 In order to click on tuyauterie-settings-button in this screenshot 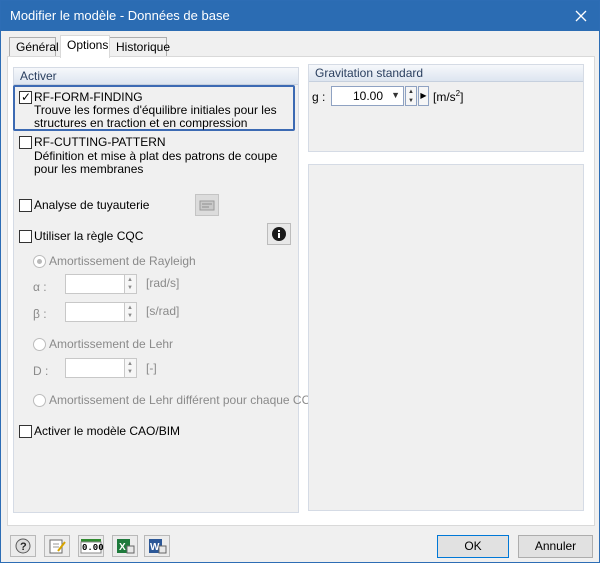, I will do `click(207, 205)`.